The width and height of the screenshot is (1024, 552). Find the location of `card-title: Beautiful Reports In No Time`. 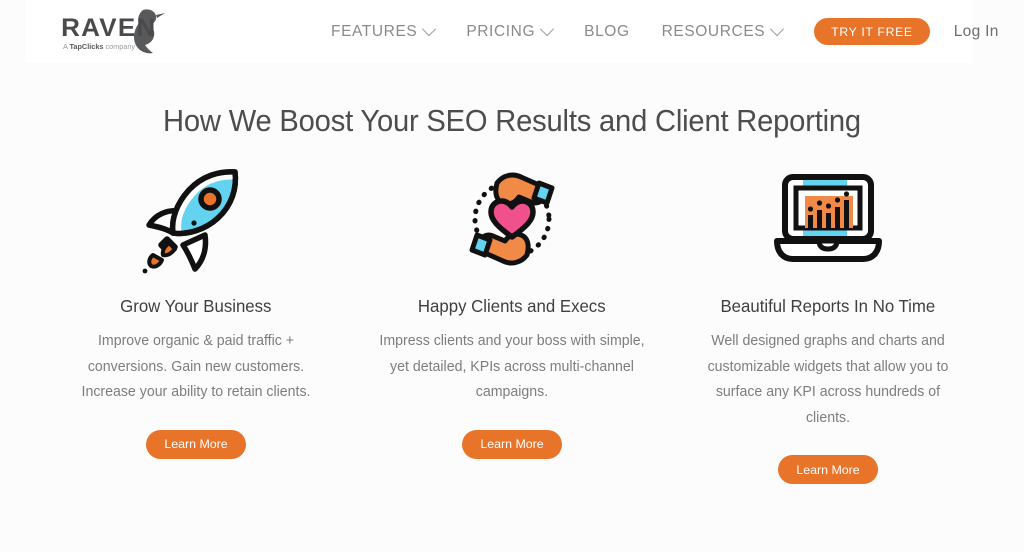

card-title: Beautiful Reports In No Time is located at coordinates (828, 306).